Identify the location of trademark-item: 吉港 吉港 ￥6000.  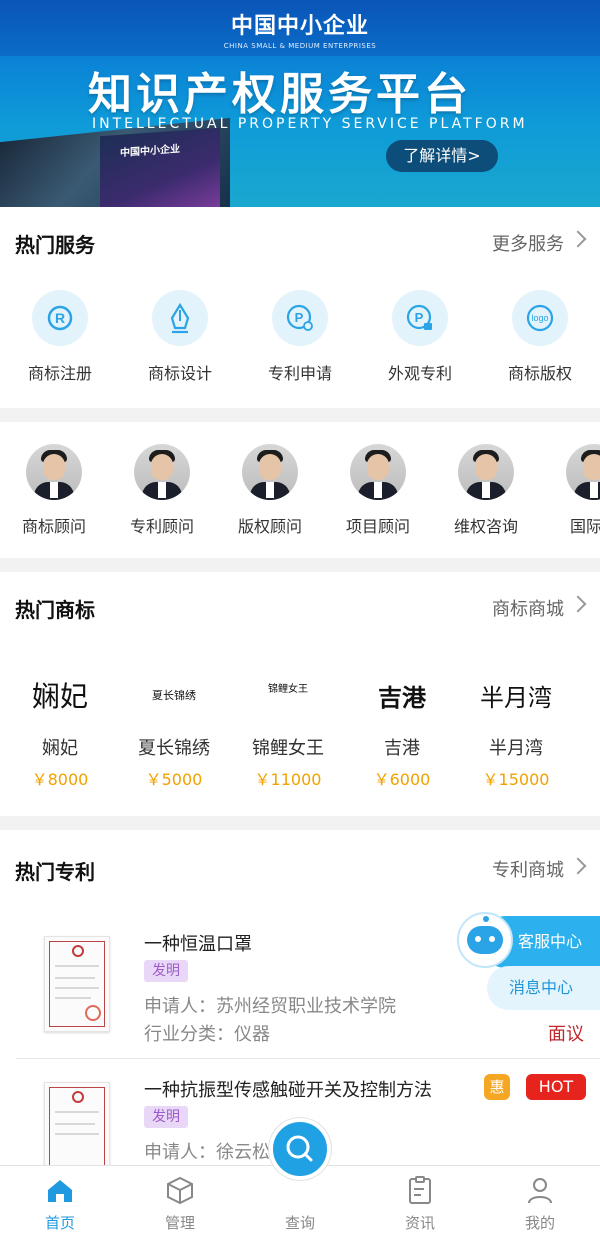
(402, 731).